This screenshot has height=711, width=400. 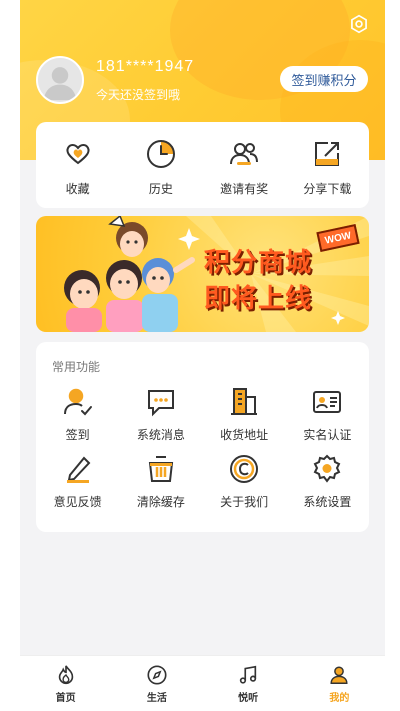 I want to click on profile-icon, so click(x=339, y=675).